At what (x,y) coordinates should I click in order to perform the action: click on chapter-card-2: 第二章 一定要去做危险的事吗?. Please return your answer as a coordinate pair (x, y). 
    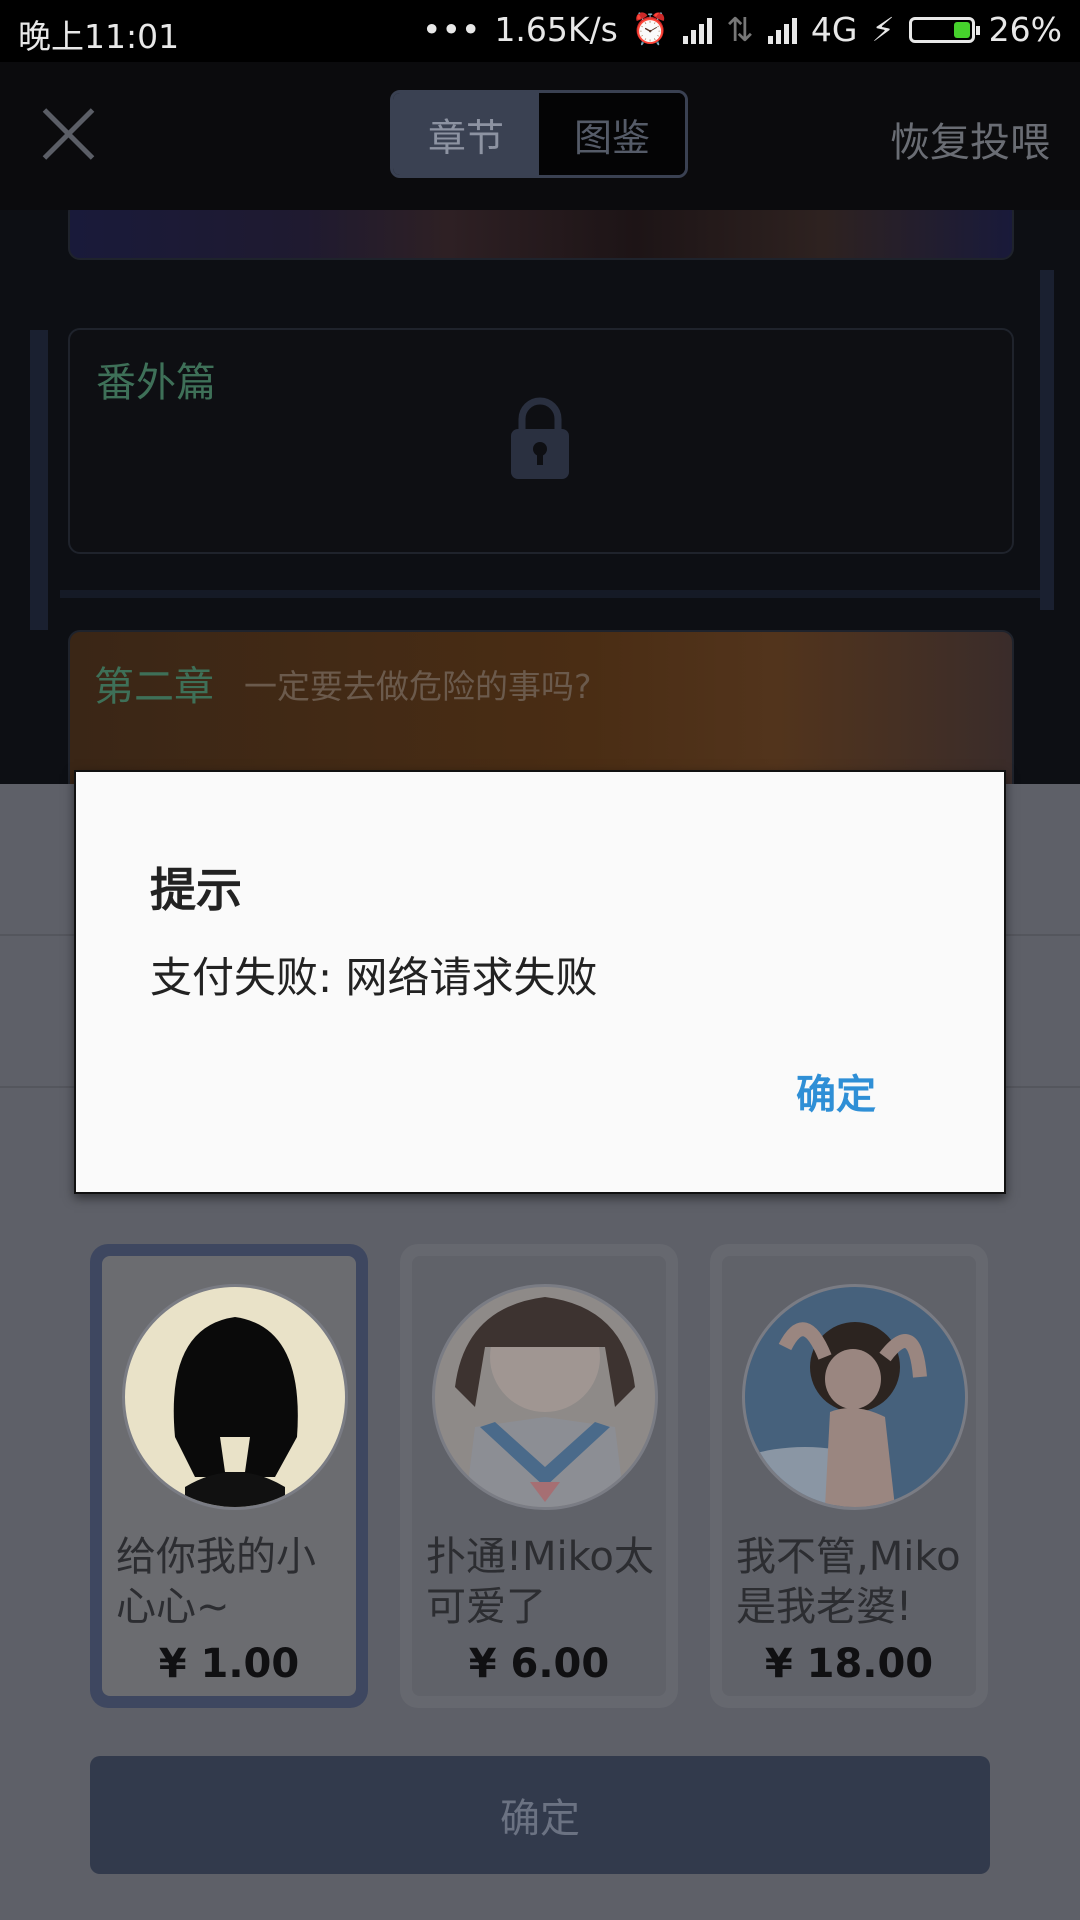
    Looking at the image, I should click on (541, 707).